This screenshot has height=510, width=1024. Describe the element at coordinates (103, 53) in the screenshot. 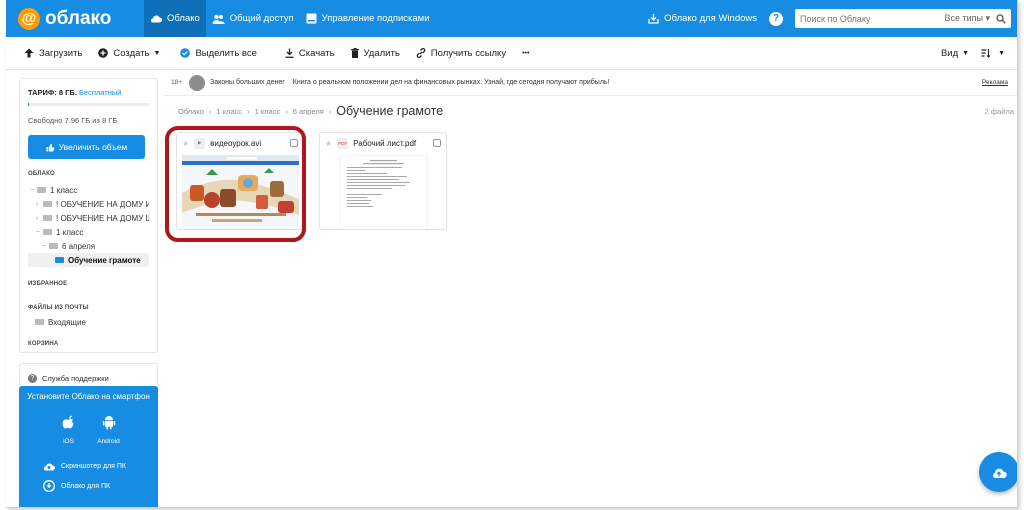

I see `plus-circle-icon` at that location.